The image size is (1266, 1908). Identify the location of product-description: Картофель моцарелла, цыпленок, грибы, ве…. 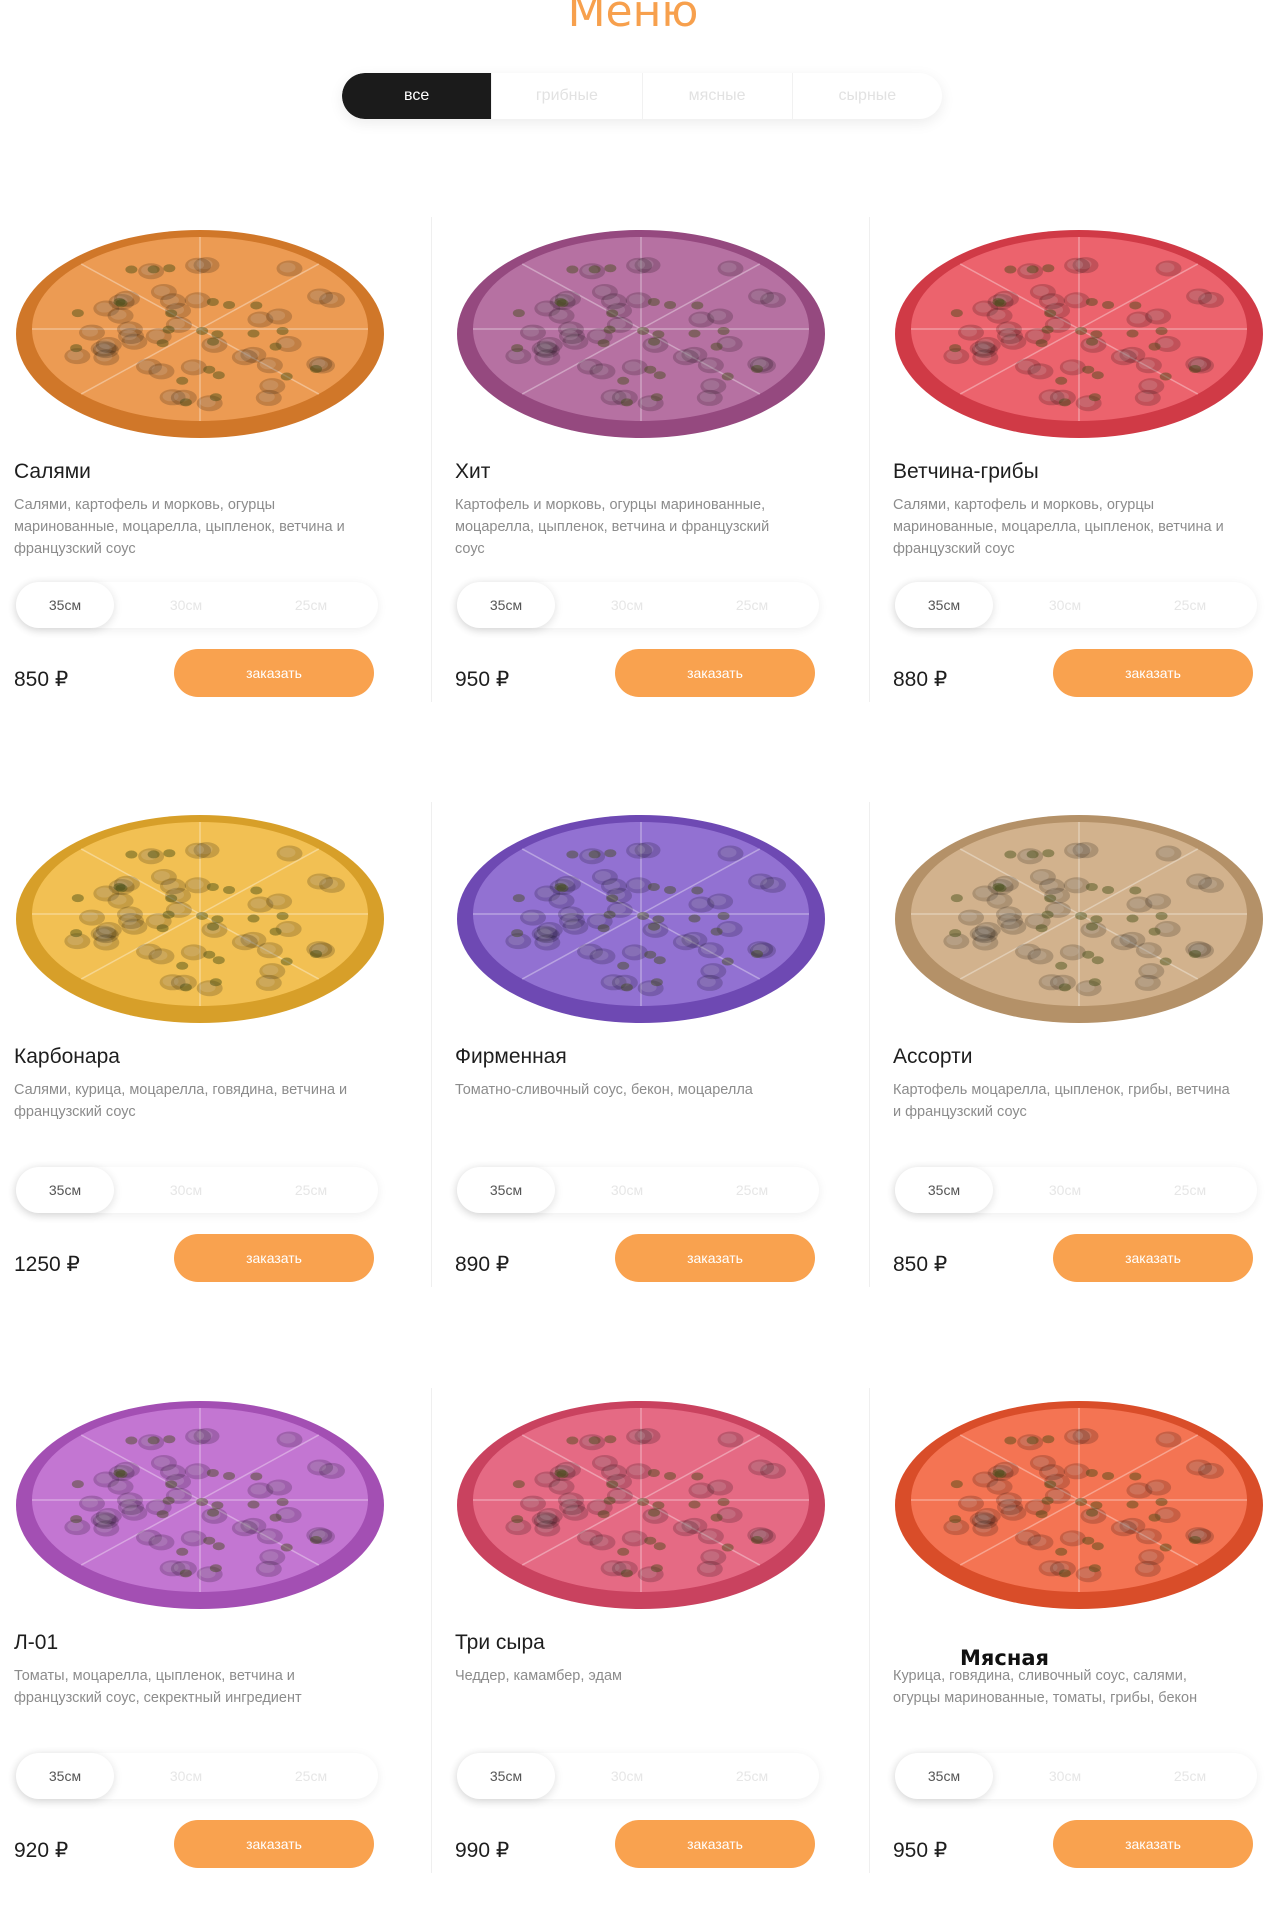
(1061, 1101).